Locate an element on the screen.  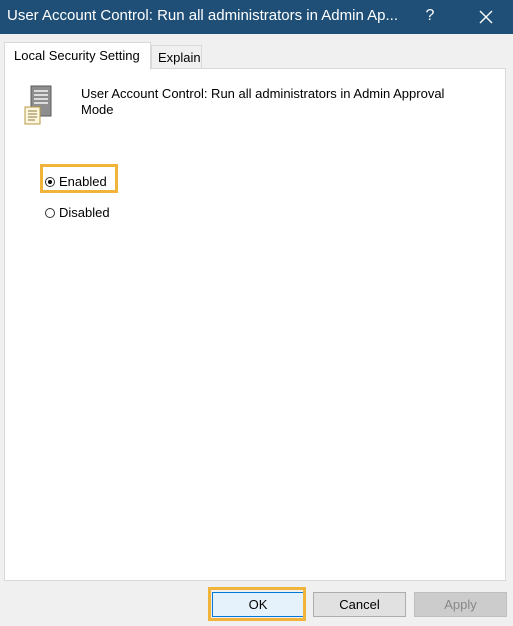
close-button is located at coordinates (486, 17).